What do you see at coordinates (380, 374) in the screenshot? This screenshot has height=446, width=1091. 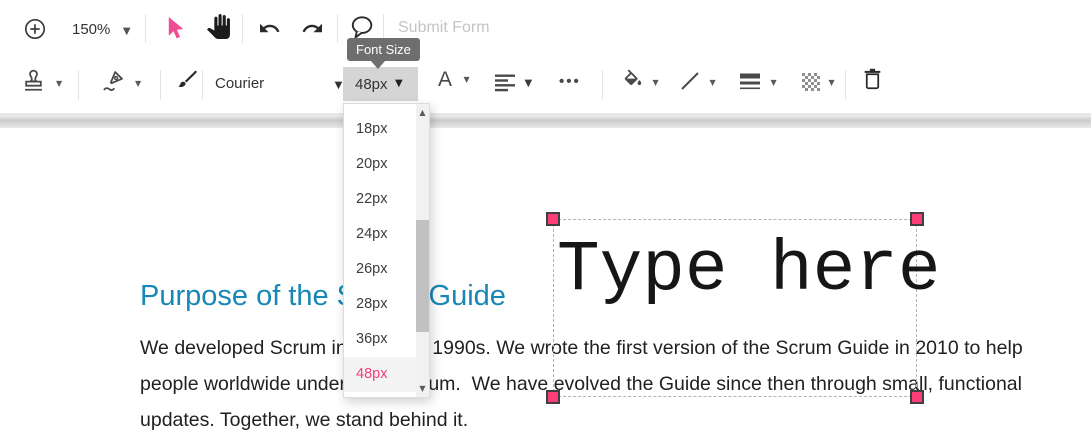 I see `font-size-option-selected: 48px` at bounding box center [380, 374].